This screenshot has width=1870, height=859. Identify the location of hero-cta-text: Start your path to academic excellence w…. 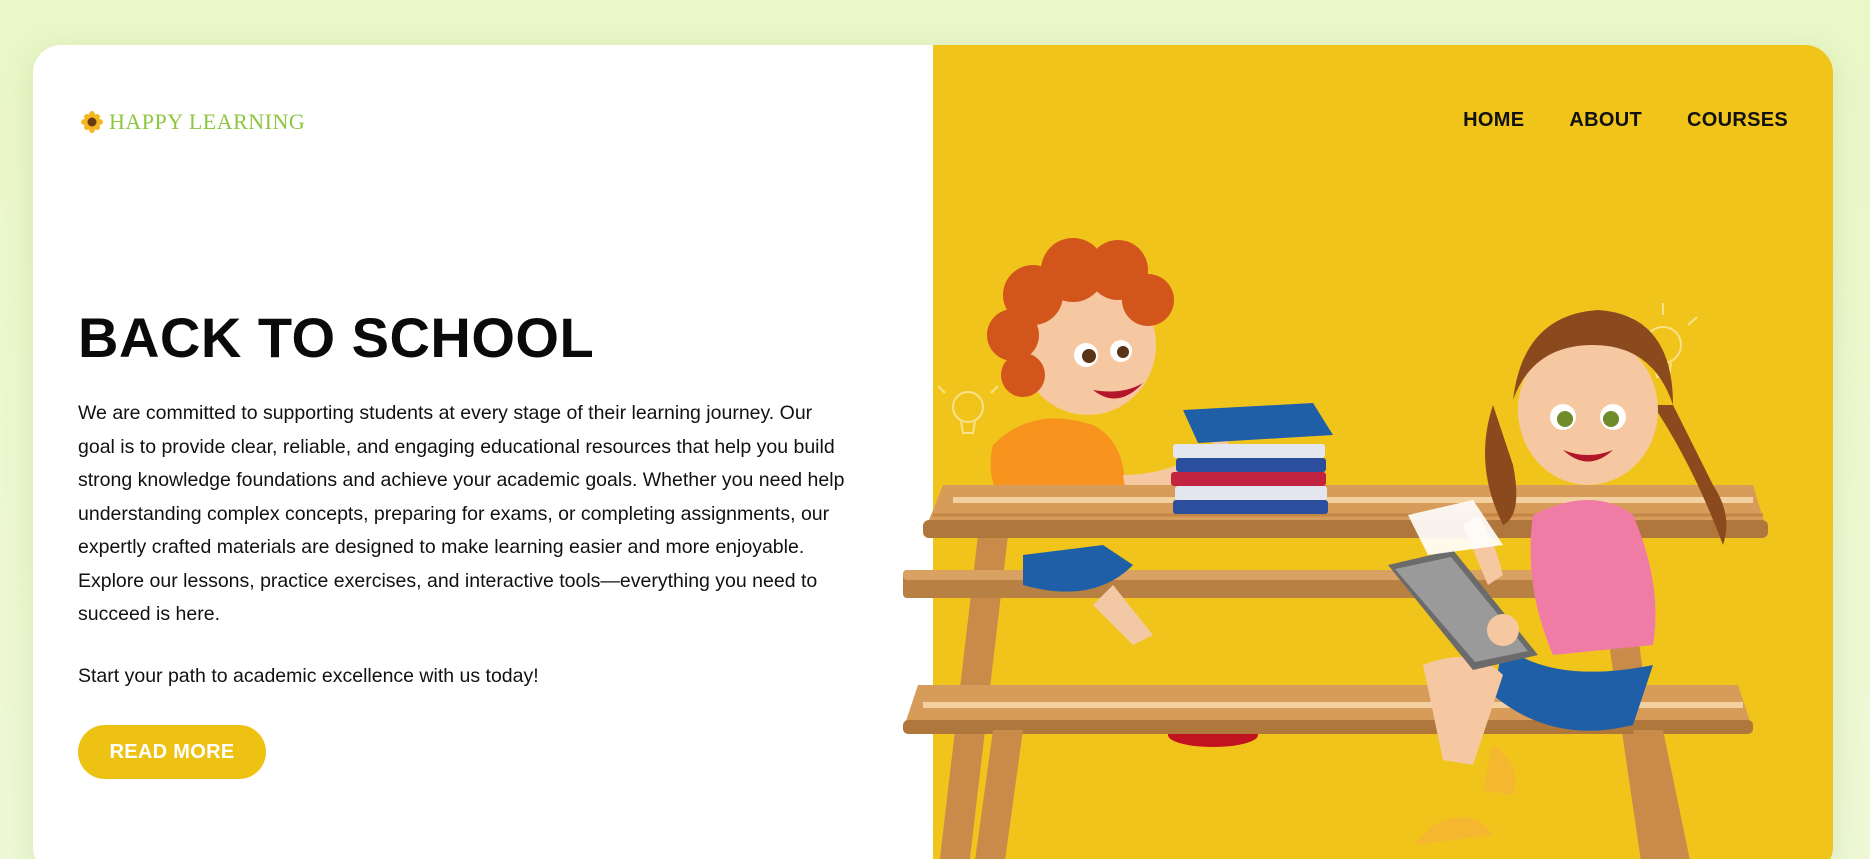
(308, 676).